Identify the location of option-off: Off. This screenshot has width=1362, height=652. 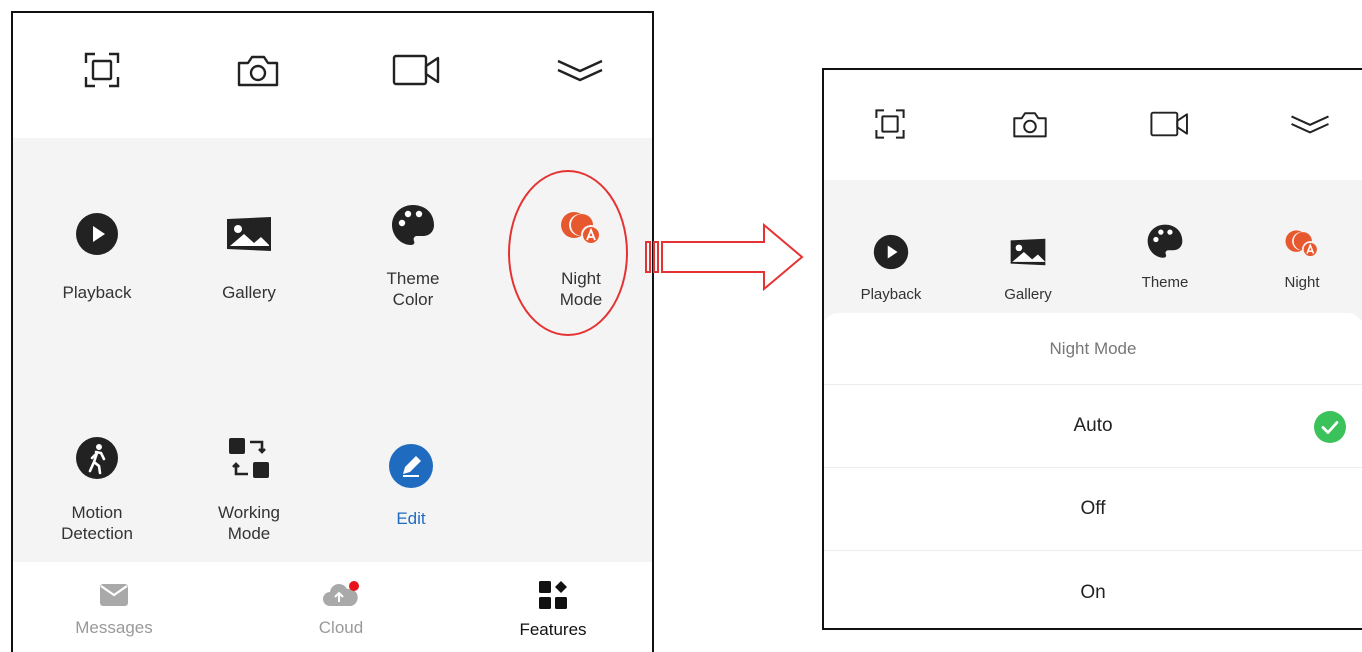
(1093, 509).